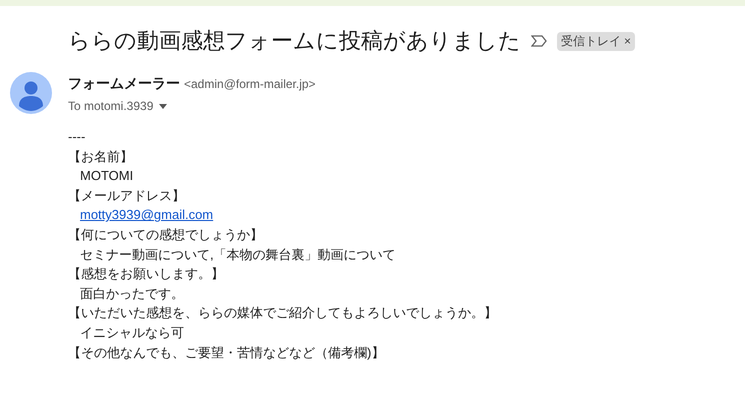 The height and width of the screenshot is (406, 745). What do you see at coordinates (250, 84) in the screenshot?
I see `sender-address: <admin@form-mailer.jp>` at bounding box center [250, 84].